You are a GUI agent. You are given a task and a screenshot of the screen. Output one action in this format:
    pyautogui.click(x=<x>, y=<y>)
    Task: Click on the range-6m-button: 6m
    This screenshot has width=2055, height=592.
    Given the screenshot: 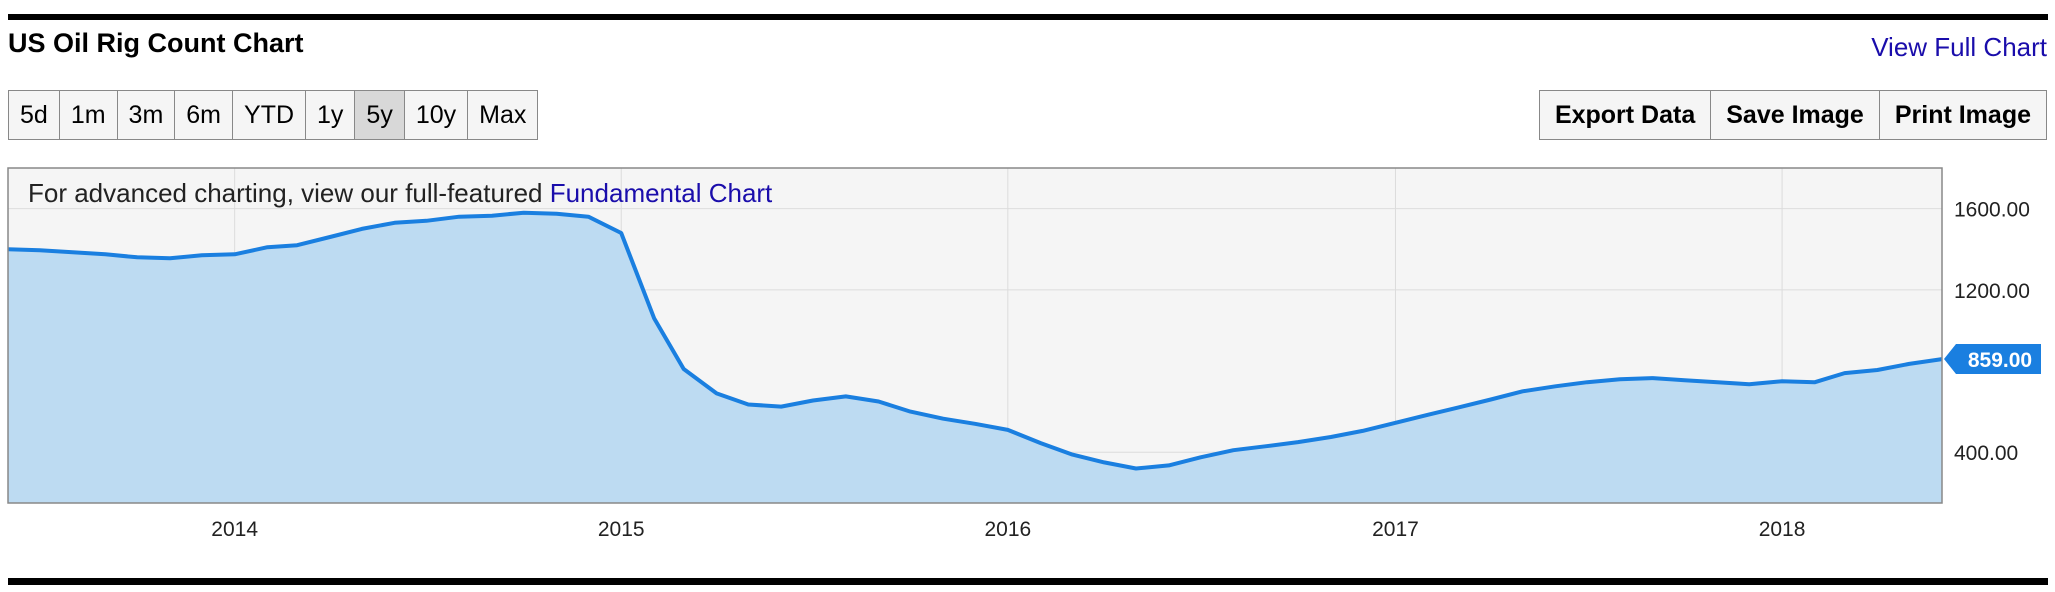 What is the action you would take?
    pyautogui.click(x=204, y=115)
    